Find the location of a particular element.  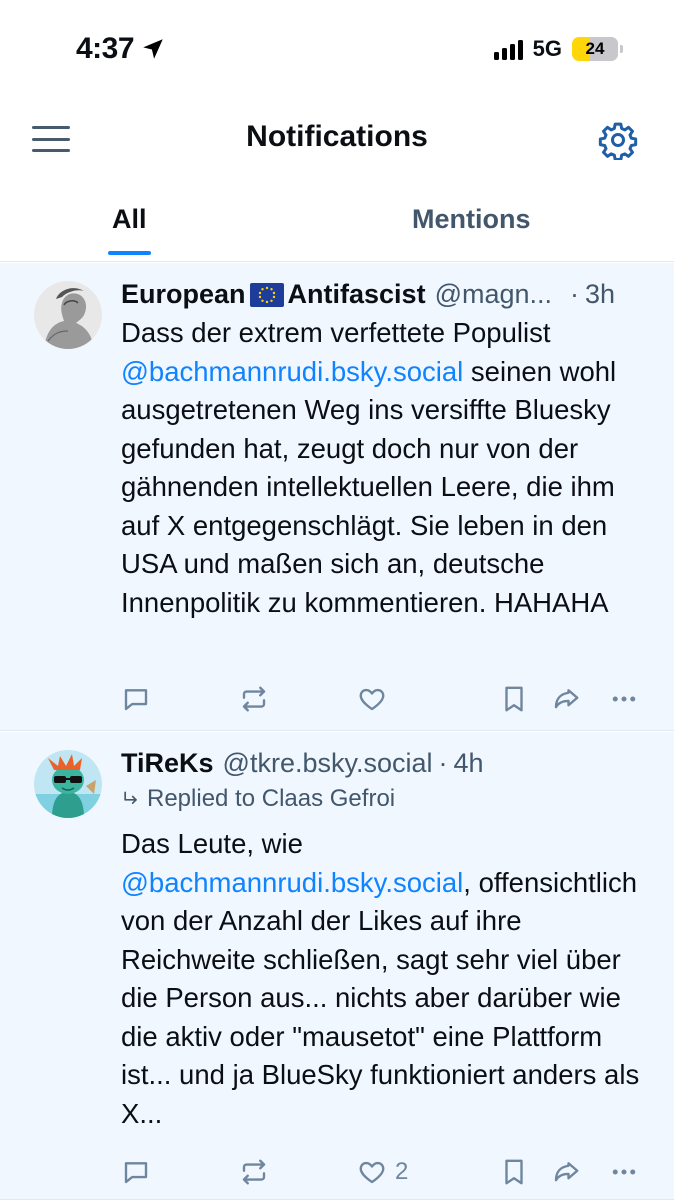

reply-to-label: Replied to Claas Gefroi is located at coordinates (271, 798).